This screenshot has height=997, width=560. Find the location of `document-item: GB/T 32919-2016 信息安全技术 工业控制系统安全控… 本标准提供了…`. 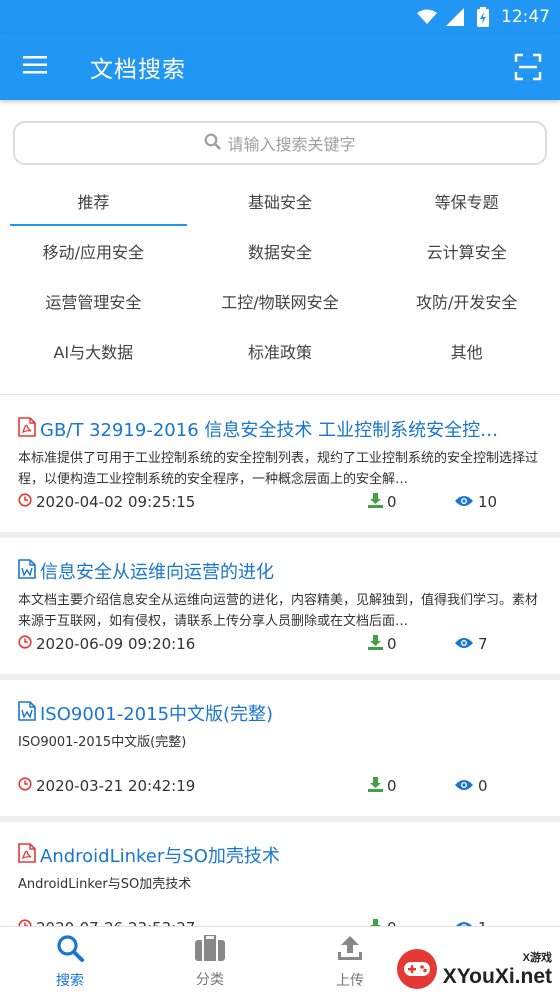

document-item: GB/T 32919-2016 信息安全技术 工业控制系统安全控… 本标准提供了… is located at coordinates (280, 467).